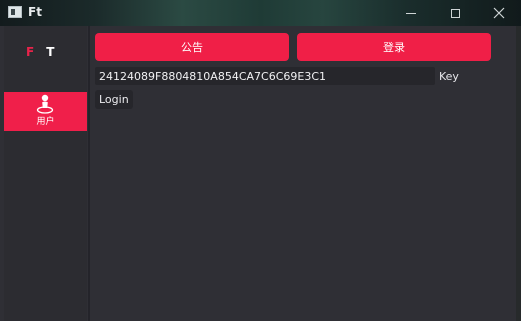 The width and height of the screenshot is (521, 321). Describe the element at coordinates (192, 47) in the screenshot. I see `notice-button: 公告` at that location.